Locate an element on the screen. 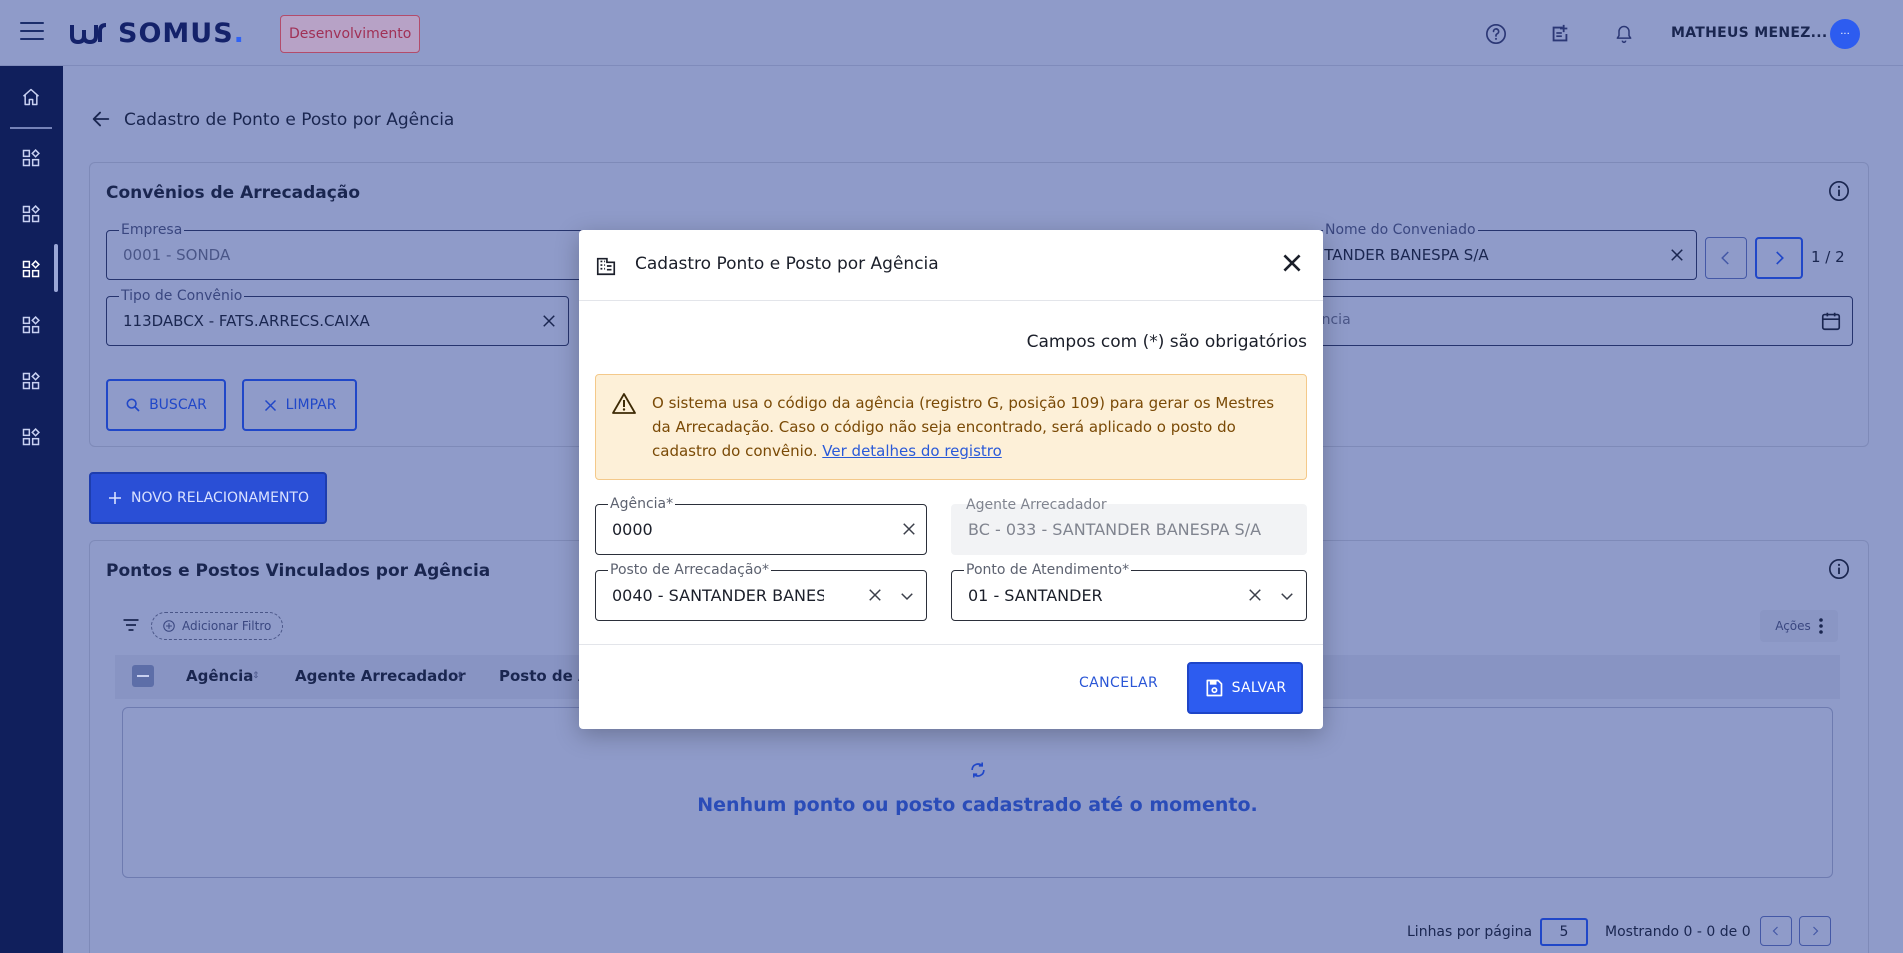 This screenshot has height=953, width=1903. prev-page-button is located at coordinates (1776, 931).